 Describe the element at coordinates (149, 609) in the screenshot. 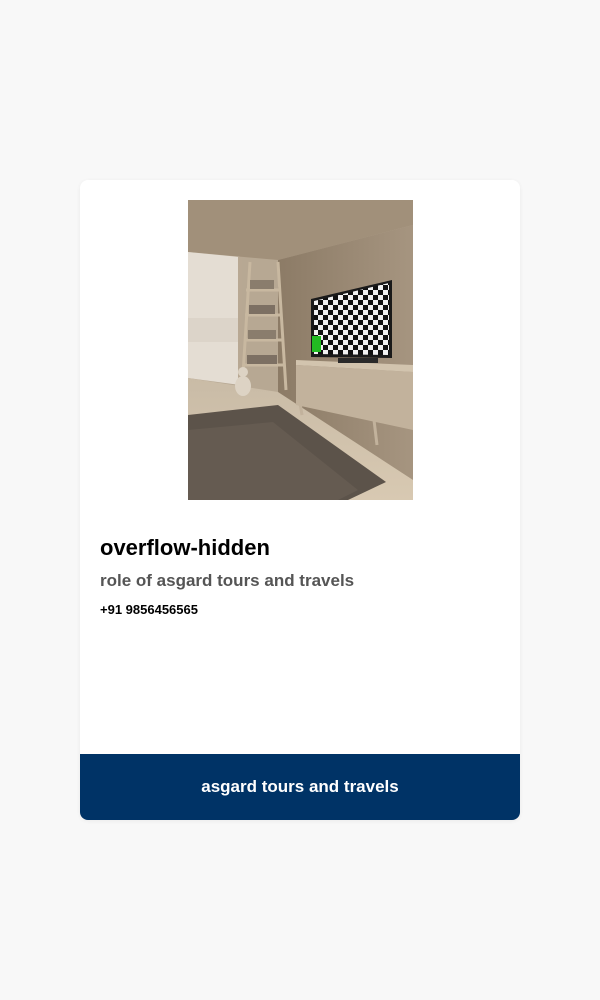

I see `phone-number: +91 9856456565` at that location.